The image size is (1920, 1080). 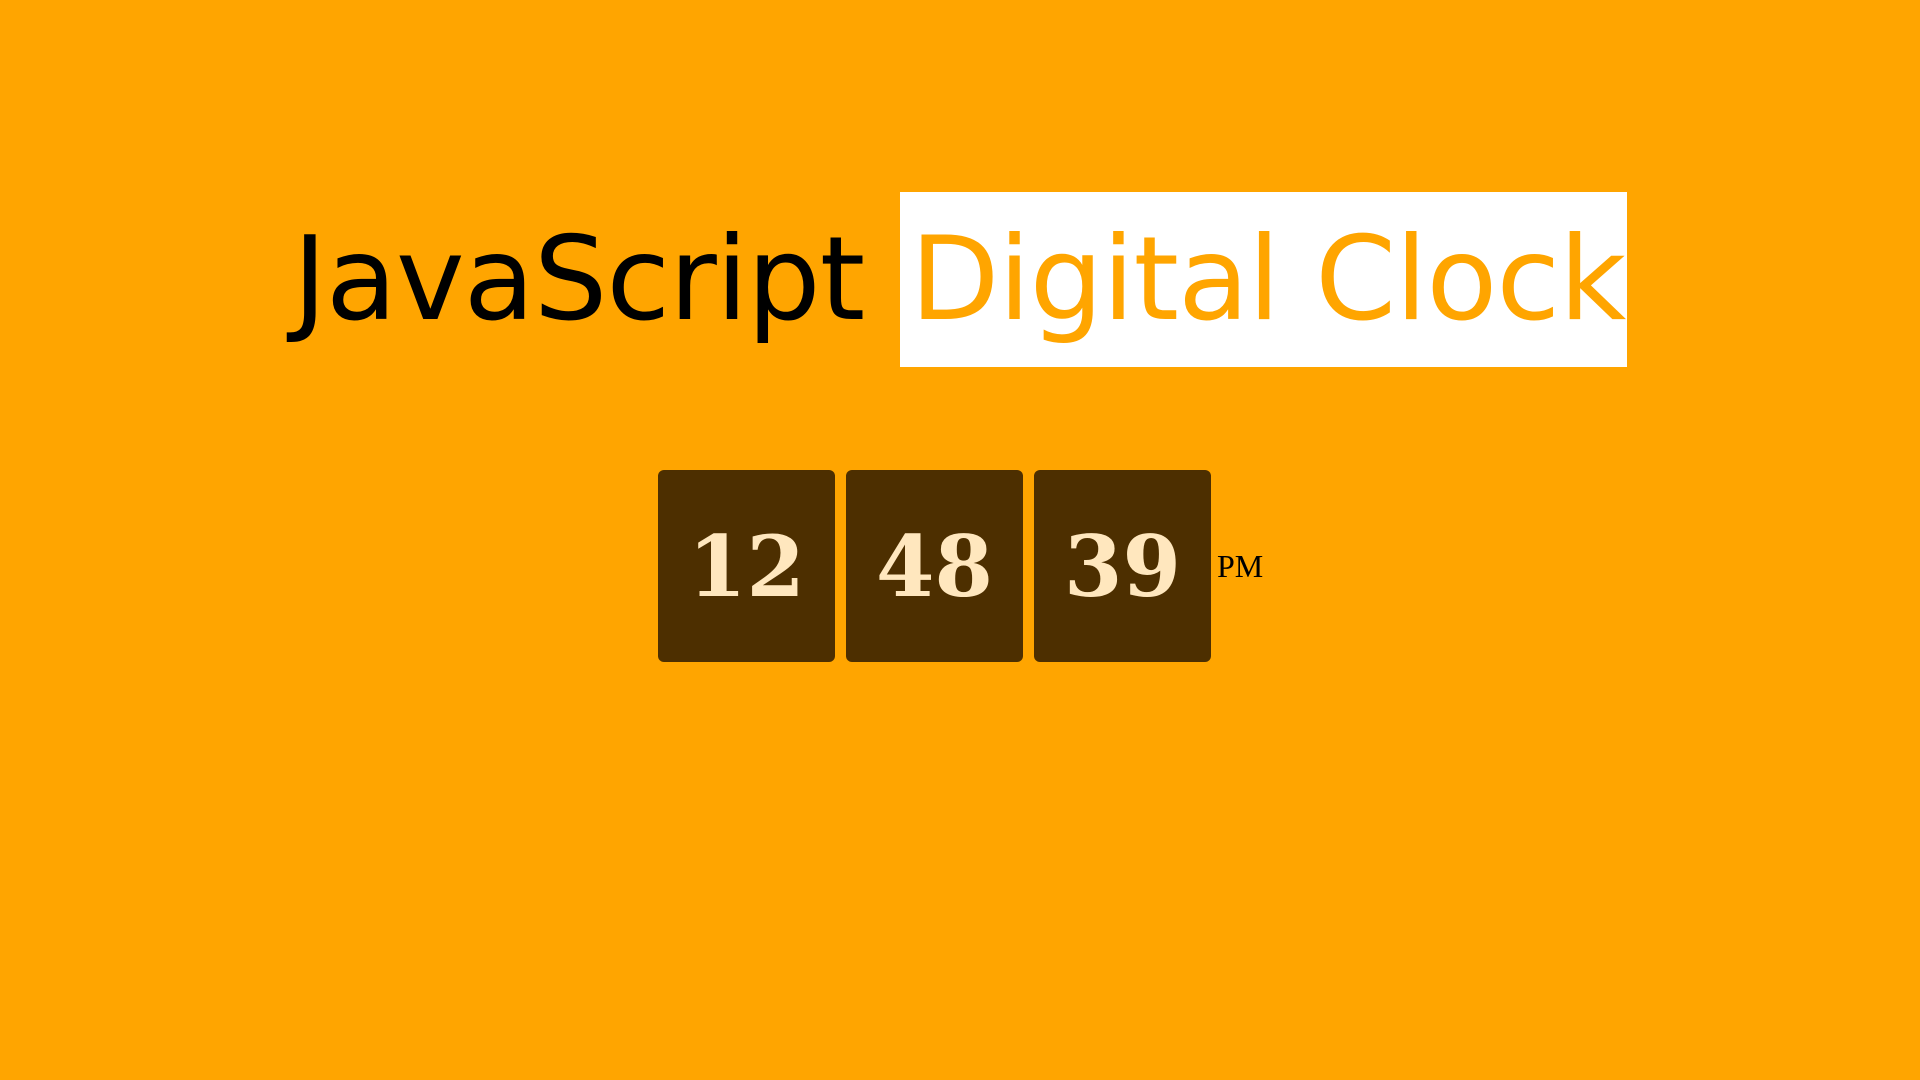 I want to click on seconds-display: 39, so click(x=1122, y=566).